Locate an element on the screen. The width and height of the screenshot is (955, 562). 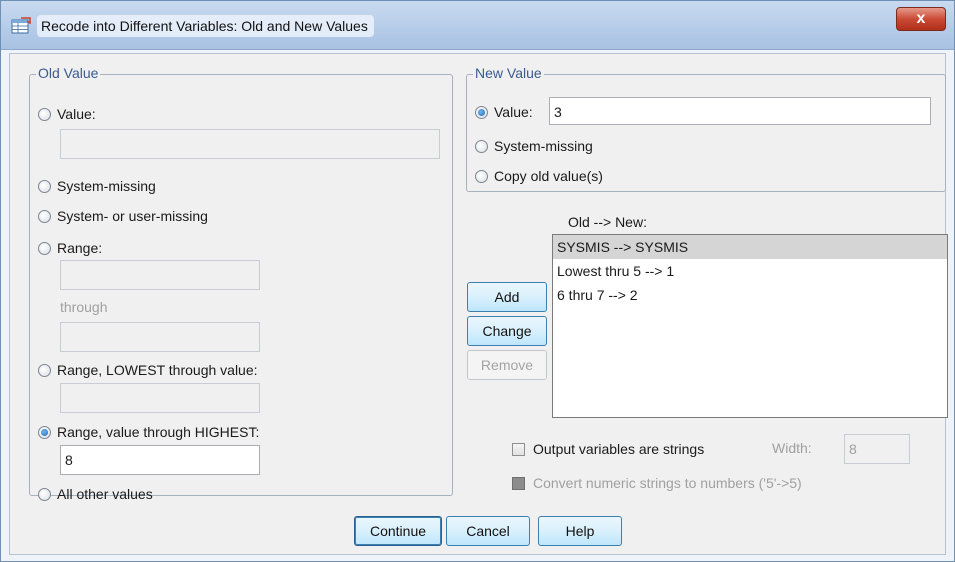
range-lowest-input is located at coordinates (160, 398).